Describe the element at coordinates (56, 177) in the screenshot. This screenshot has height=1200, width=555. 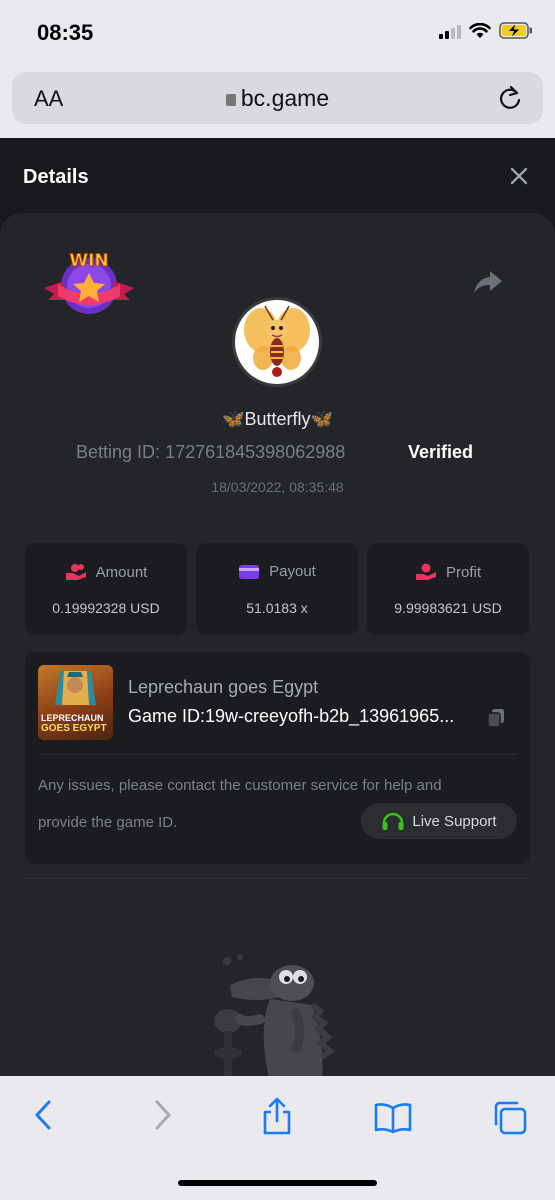
I see `modal-title: Details` at that location.